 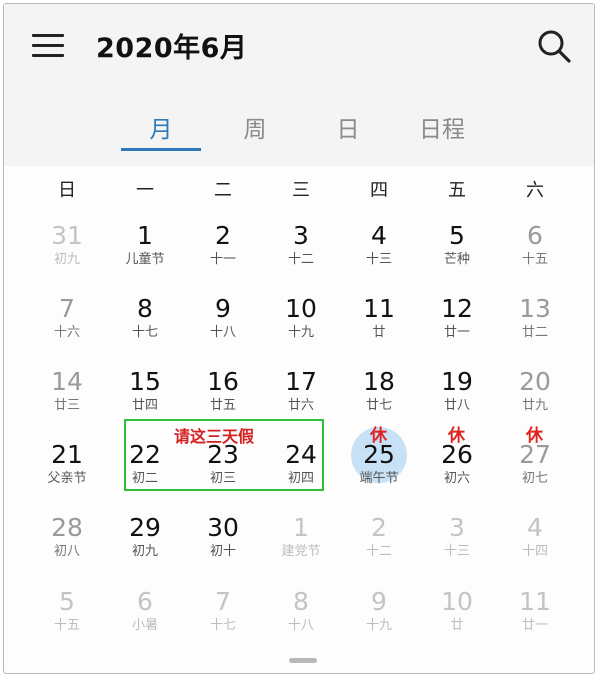 What do you see at coordinates (223, 476) in the screenshot?
I see `day-cell: 23 初三` at bounding box center [223, 476].